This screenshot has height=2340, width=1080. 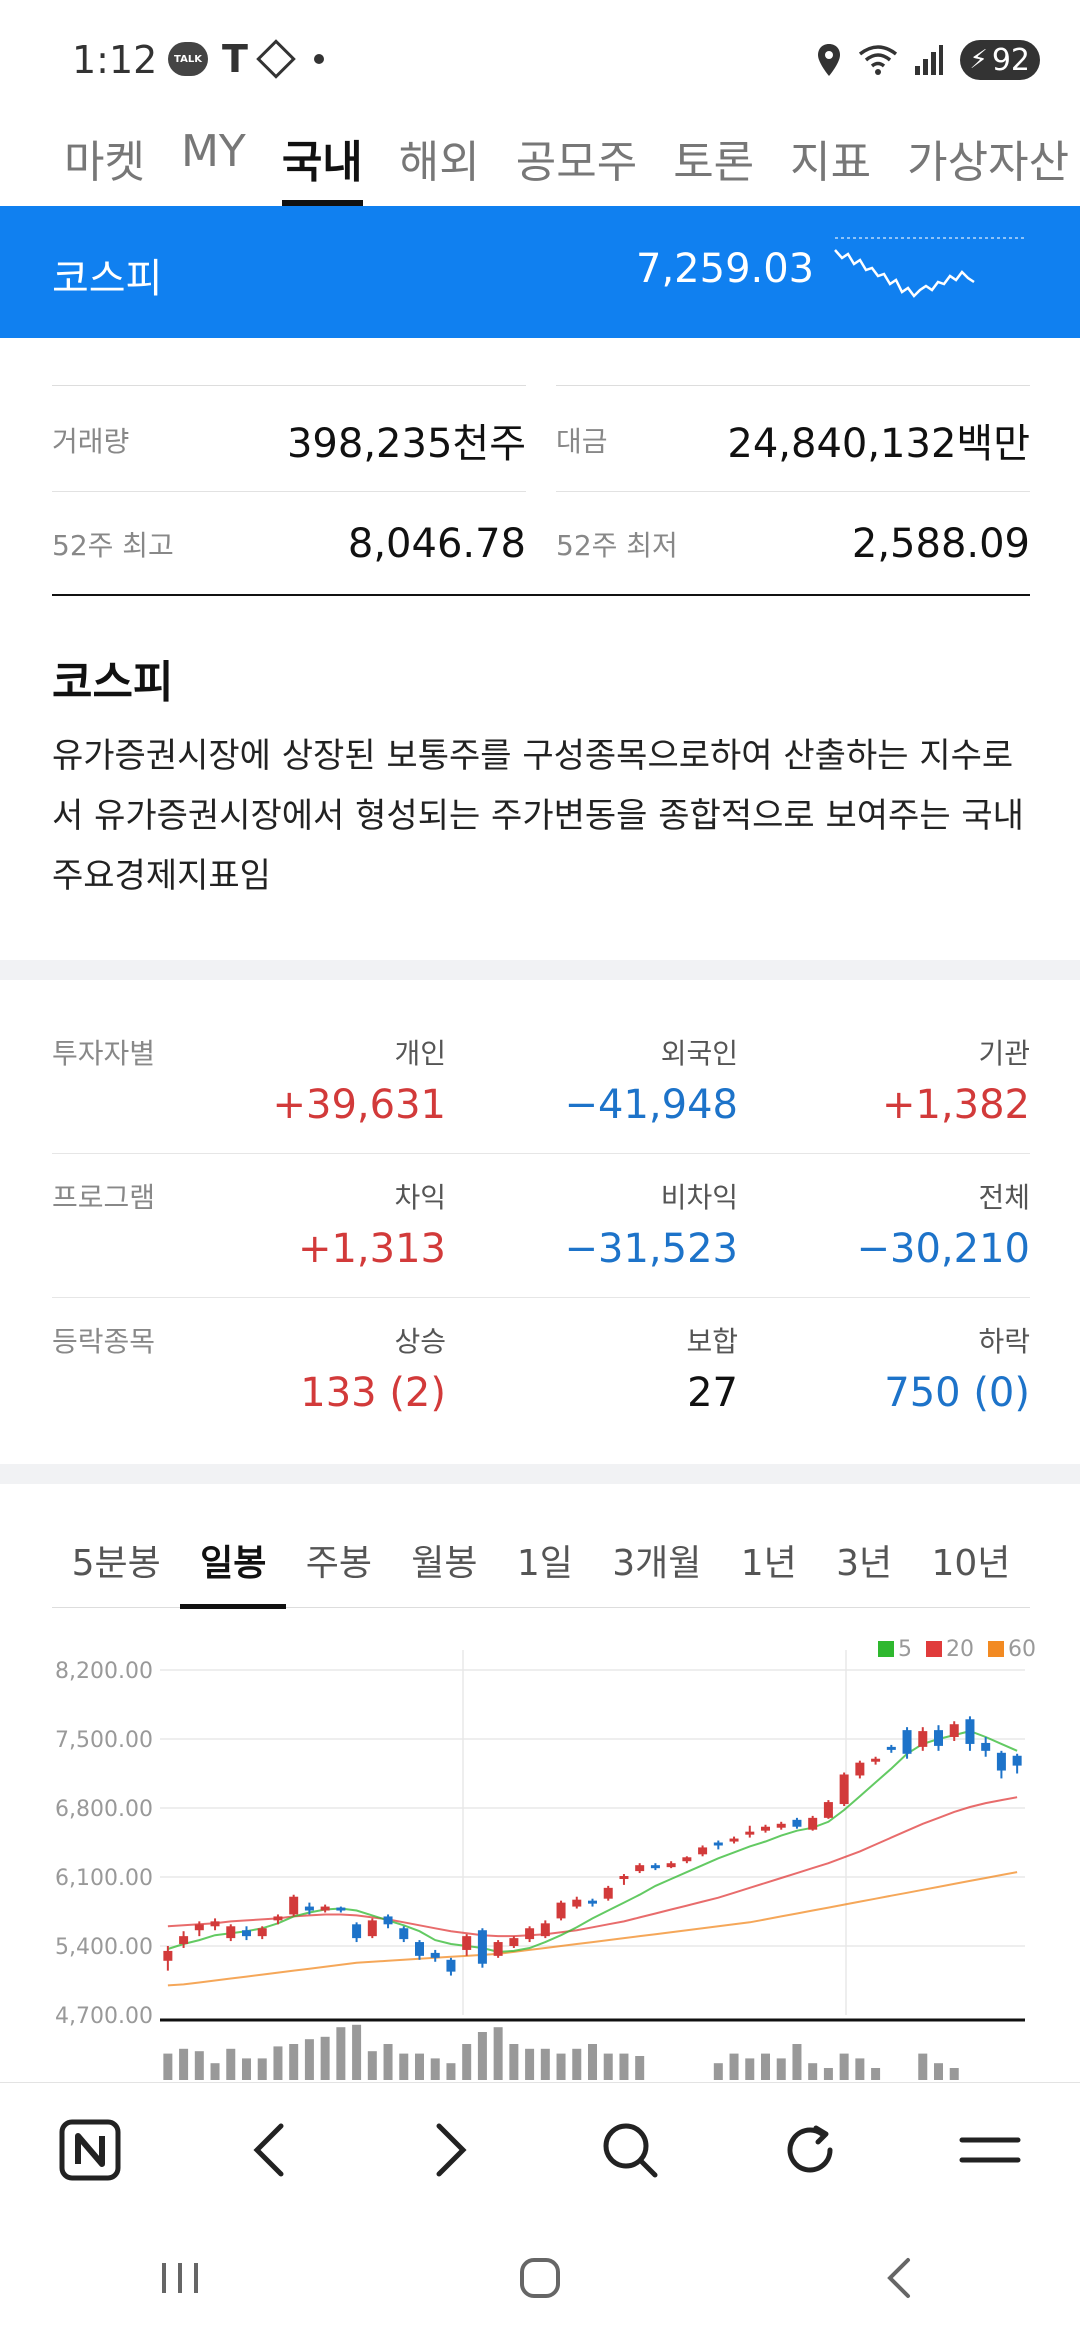 I want to click on home-icon, so click(x=540, y=2278).